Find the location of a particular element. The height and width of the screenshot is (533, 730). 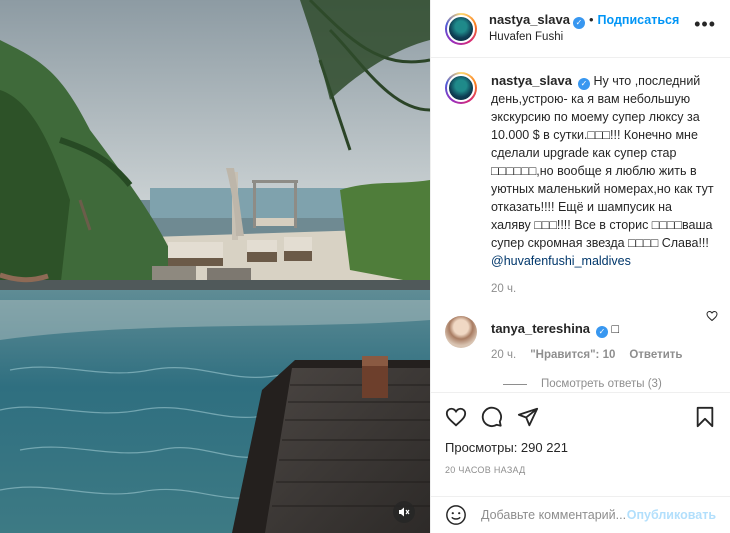

comment-like-heart-icon is located at coordinates (712, 316).